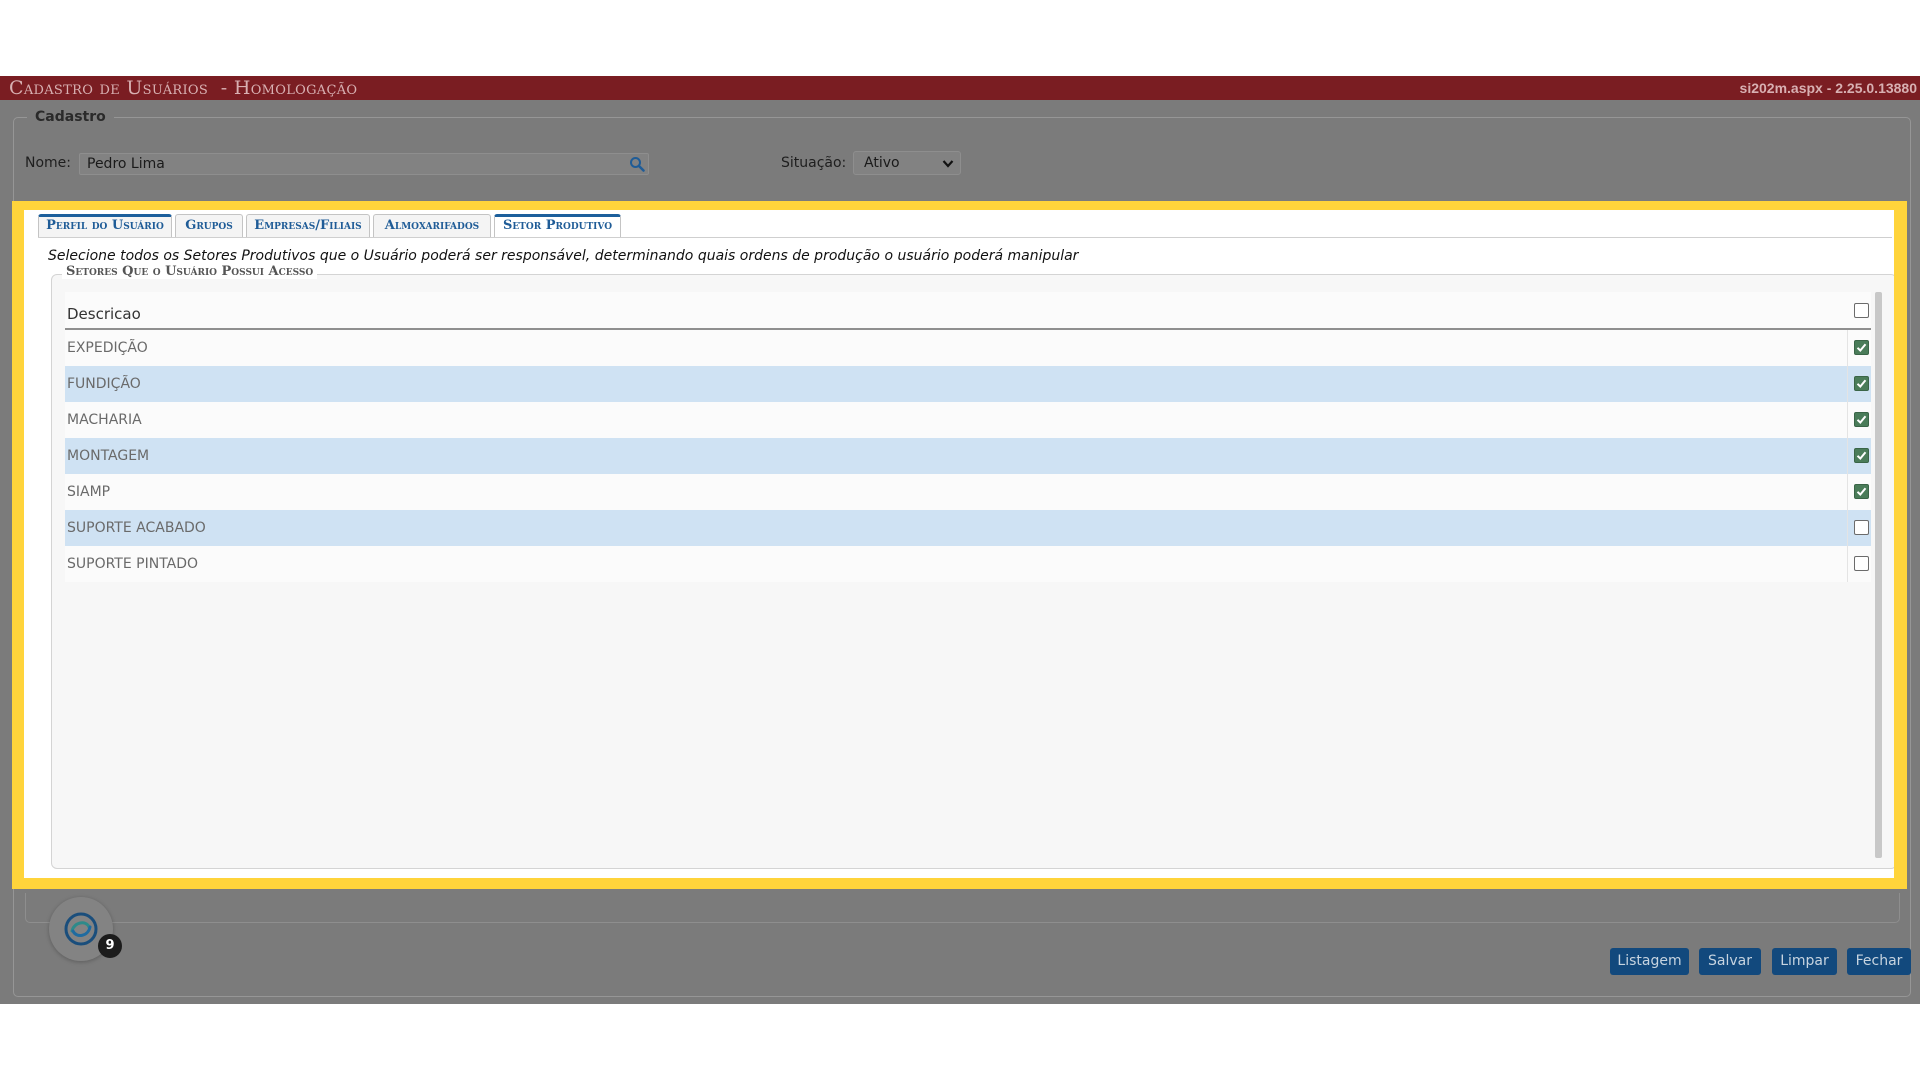 The height and width of the screenshot is (1080, 1920). I want to click on table-row: SIAMP, so click(968, 492).